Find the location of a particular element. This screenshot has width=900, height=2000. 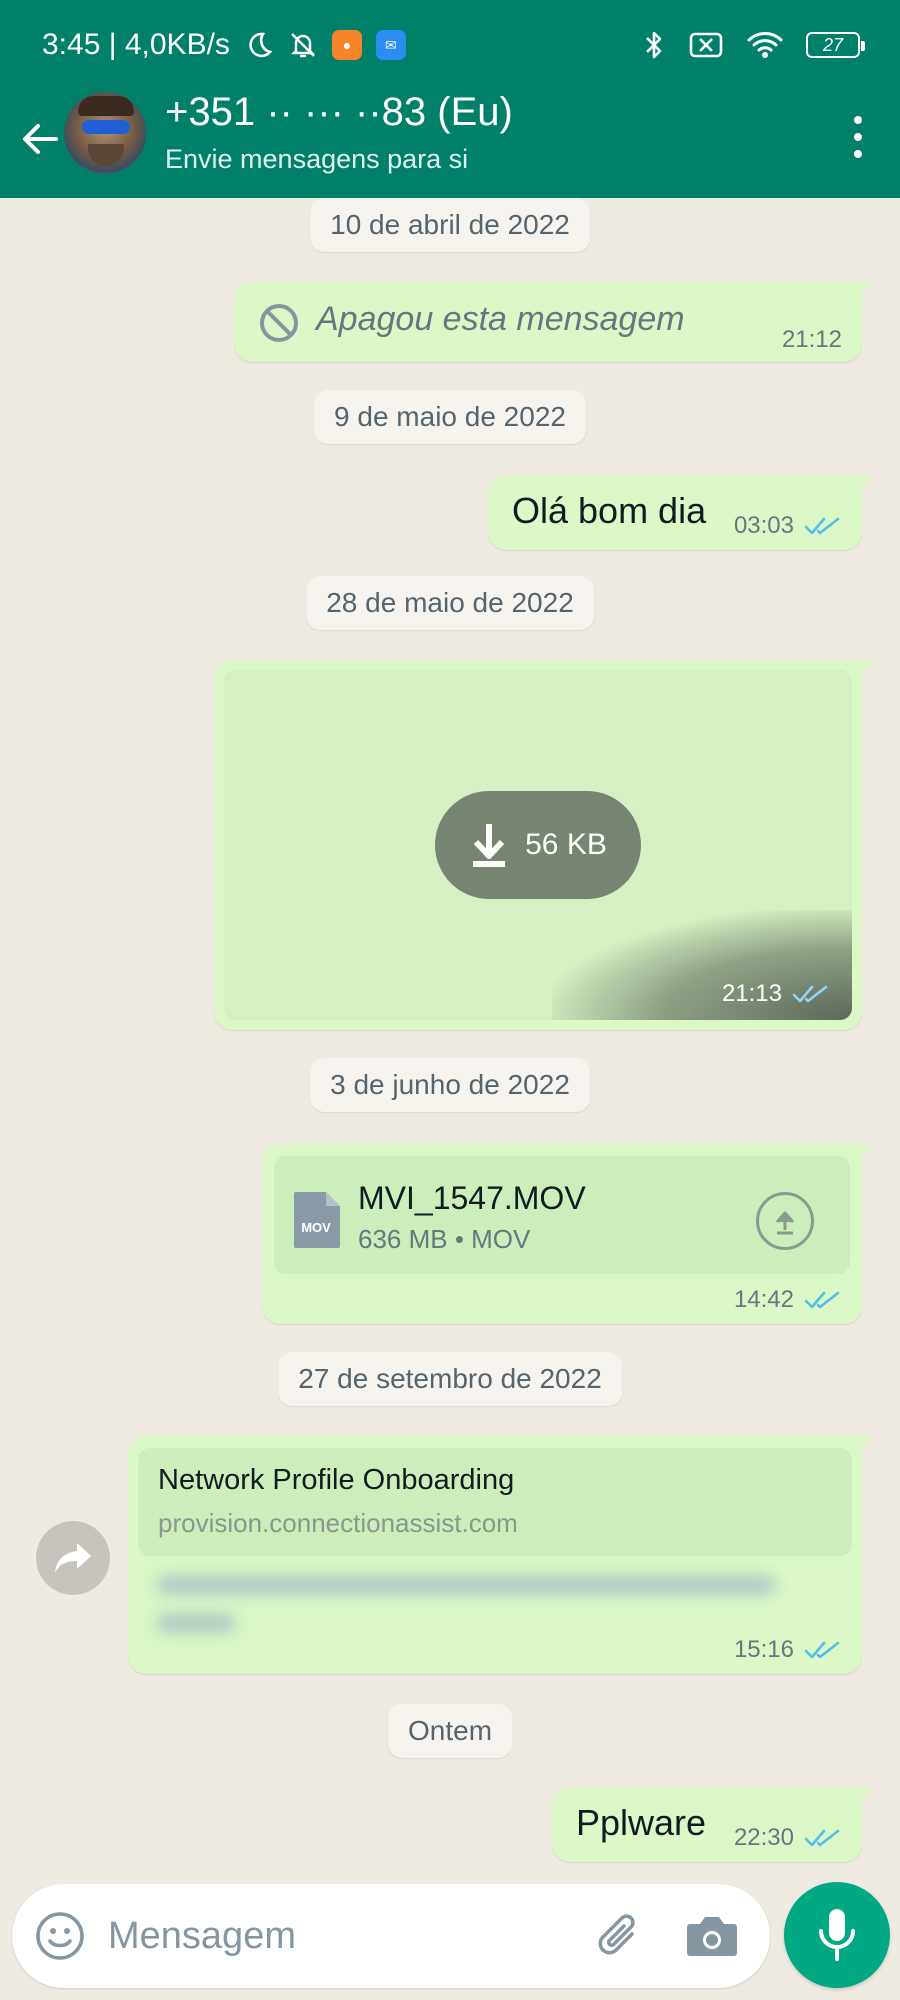

moon-icon is located at coordinates (259, 45).